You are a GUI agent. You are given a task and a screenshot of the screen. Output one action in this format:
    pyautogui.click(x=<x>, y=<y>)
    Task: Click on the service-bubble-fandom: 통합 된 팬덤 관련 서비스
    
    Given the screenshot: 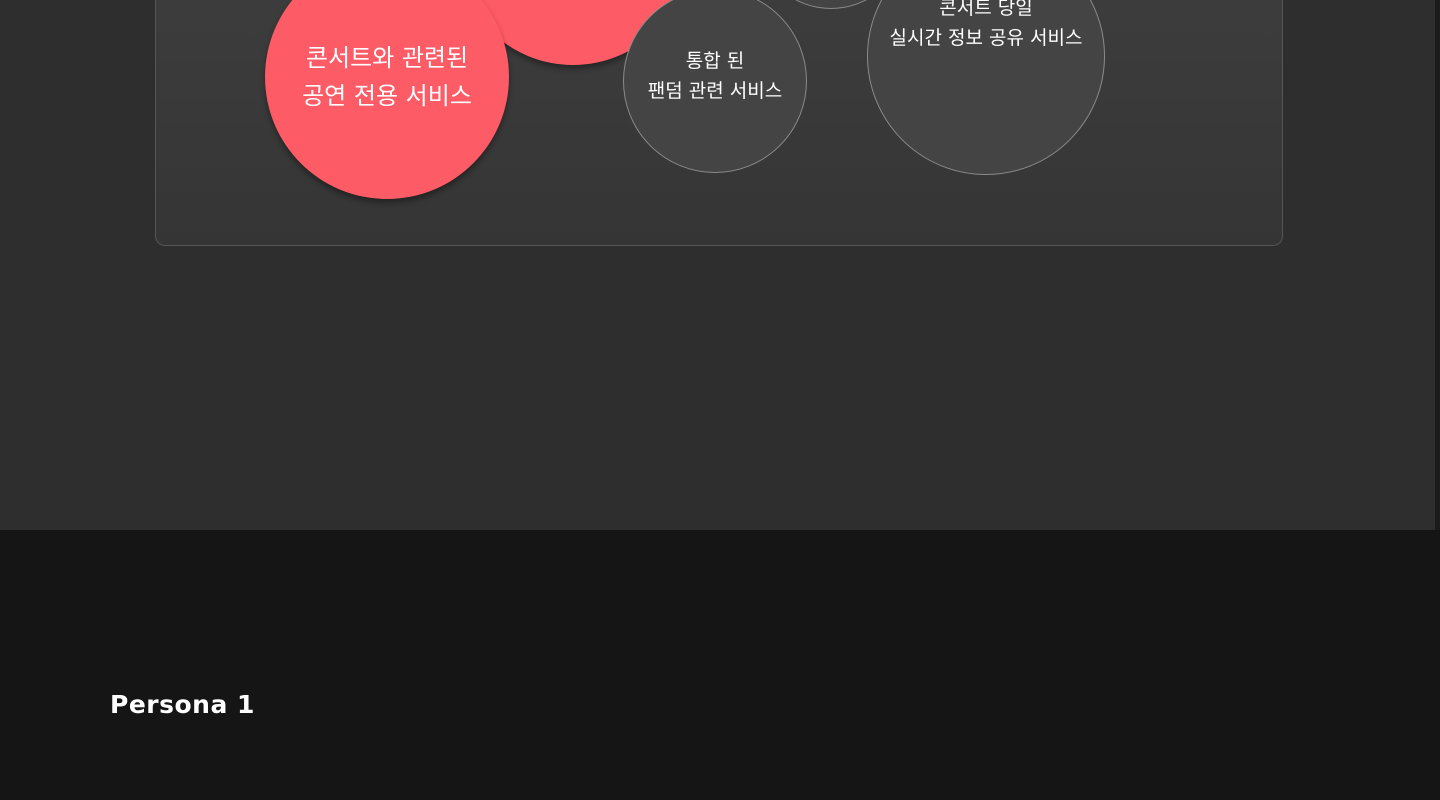 What is the action you would take?
    pyautogui.click(x=715, y=86)
    